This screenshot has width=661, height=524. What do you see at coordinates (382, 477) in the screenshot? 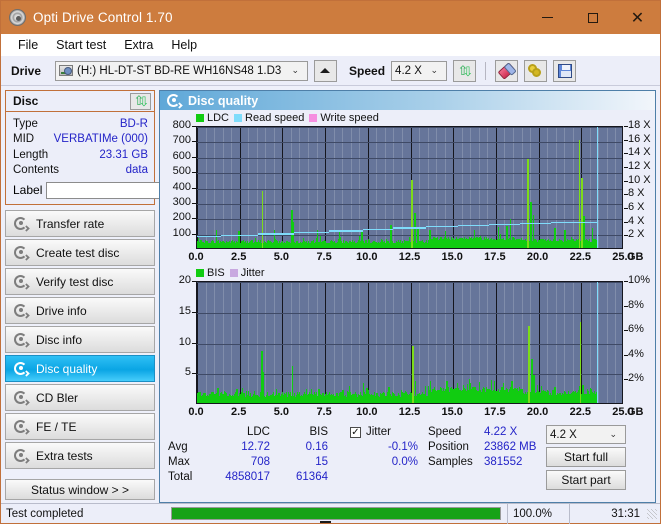
I see `stats-jitter-blank` at bounding box center [382, 477].